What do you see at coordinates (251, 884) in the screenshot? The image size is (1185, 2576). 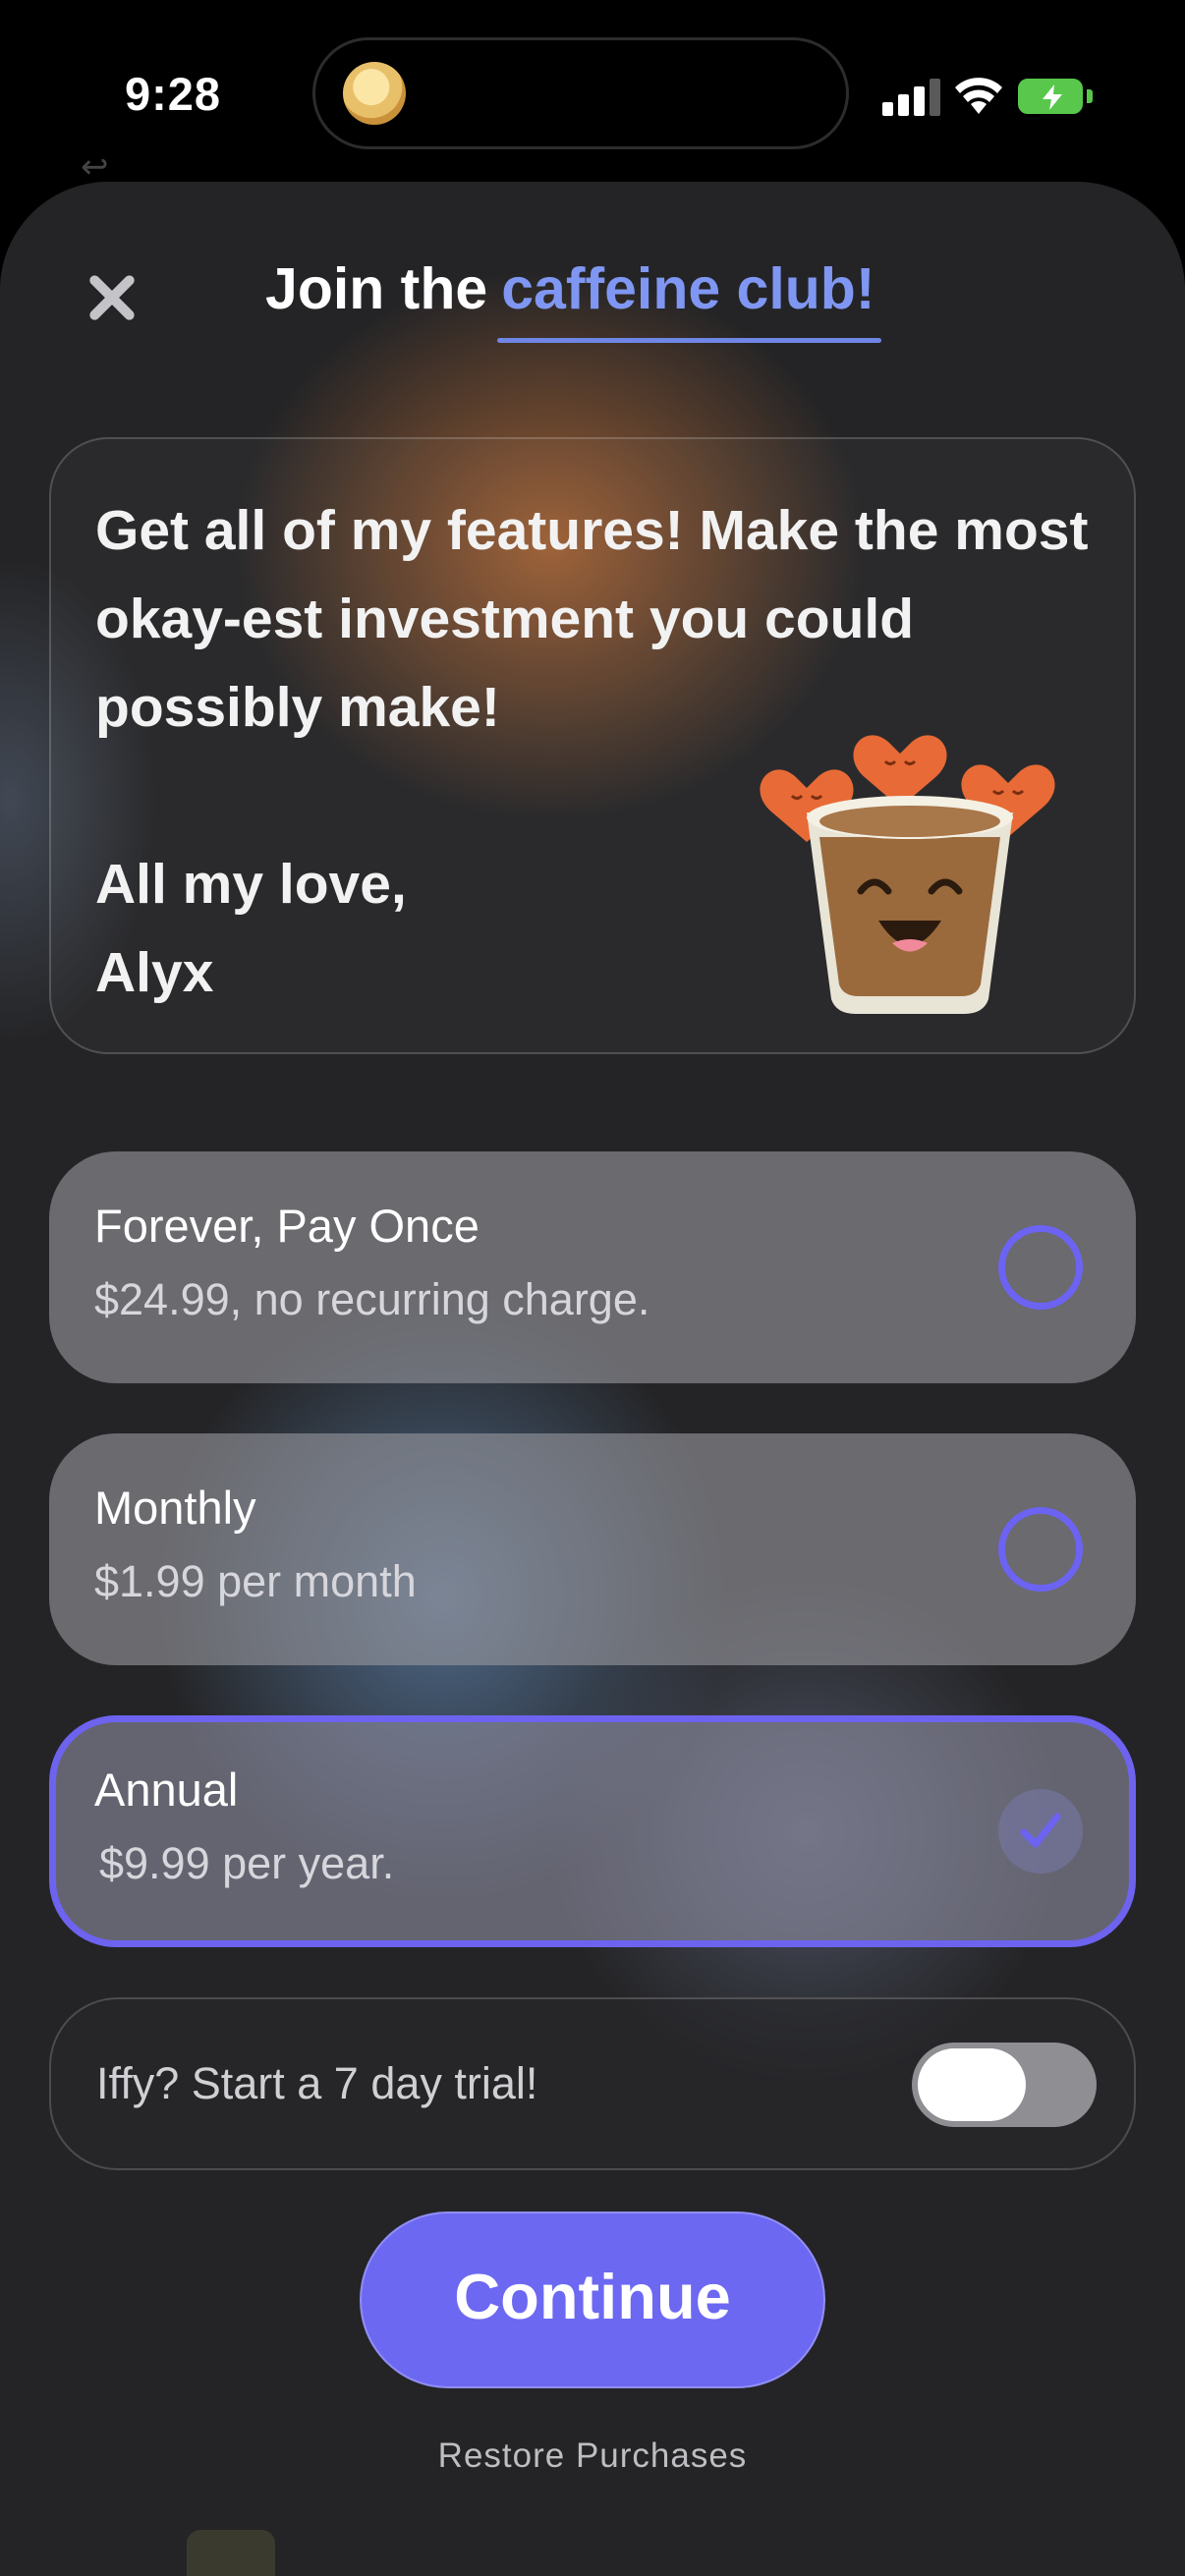 I see `signature-line-1: All my love,` at bounding box center [251, 884].